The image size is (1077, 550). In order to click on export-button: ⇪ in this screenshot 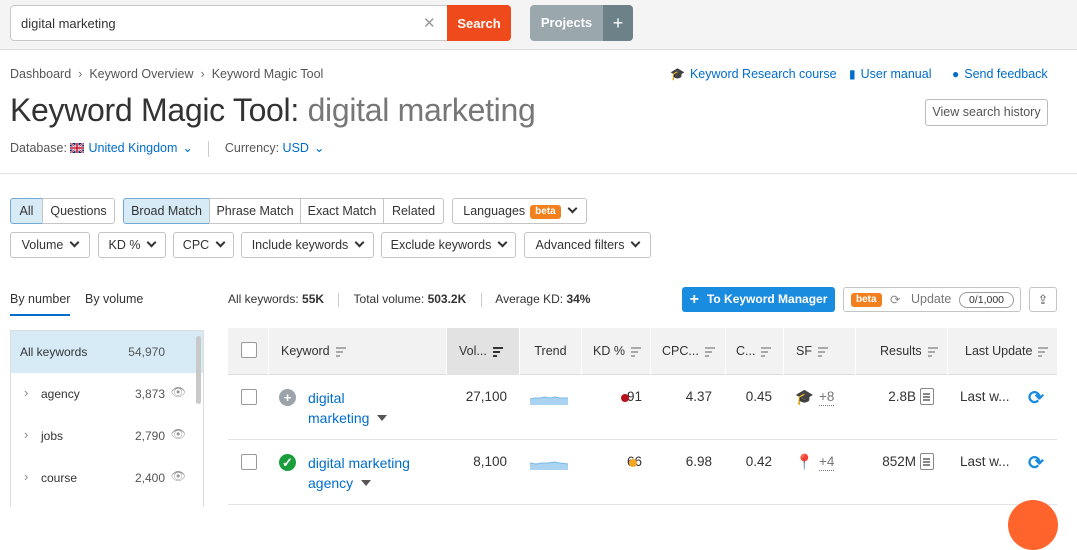, I will do `click(1043, 299)`.